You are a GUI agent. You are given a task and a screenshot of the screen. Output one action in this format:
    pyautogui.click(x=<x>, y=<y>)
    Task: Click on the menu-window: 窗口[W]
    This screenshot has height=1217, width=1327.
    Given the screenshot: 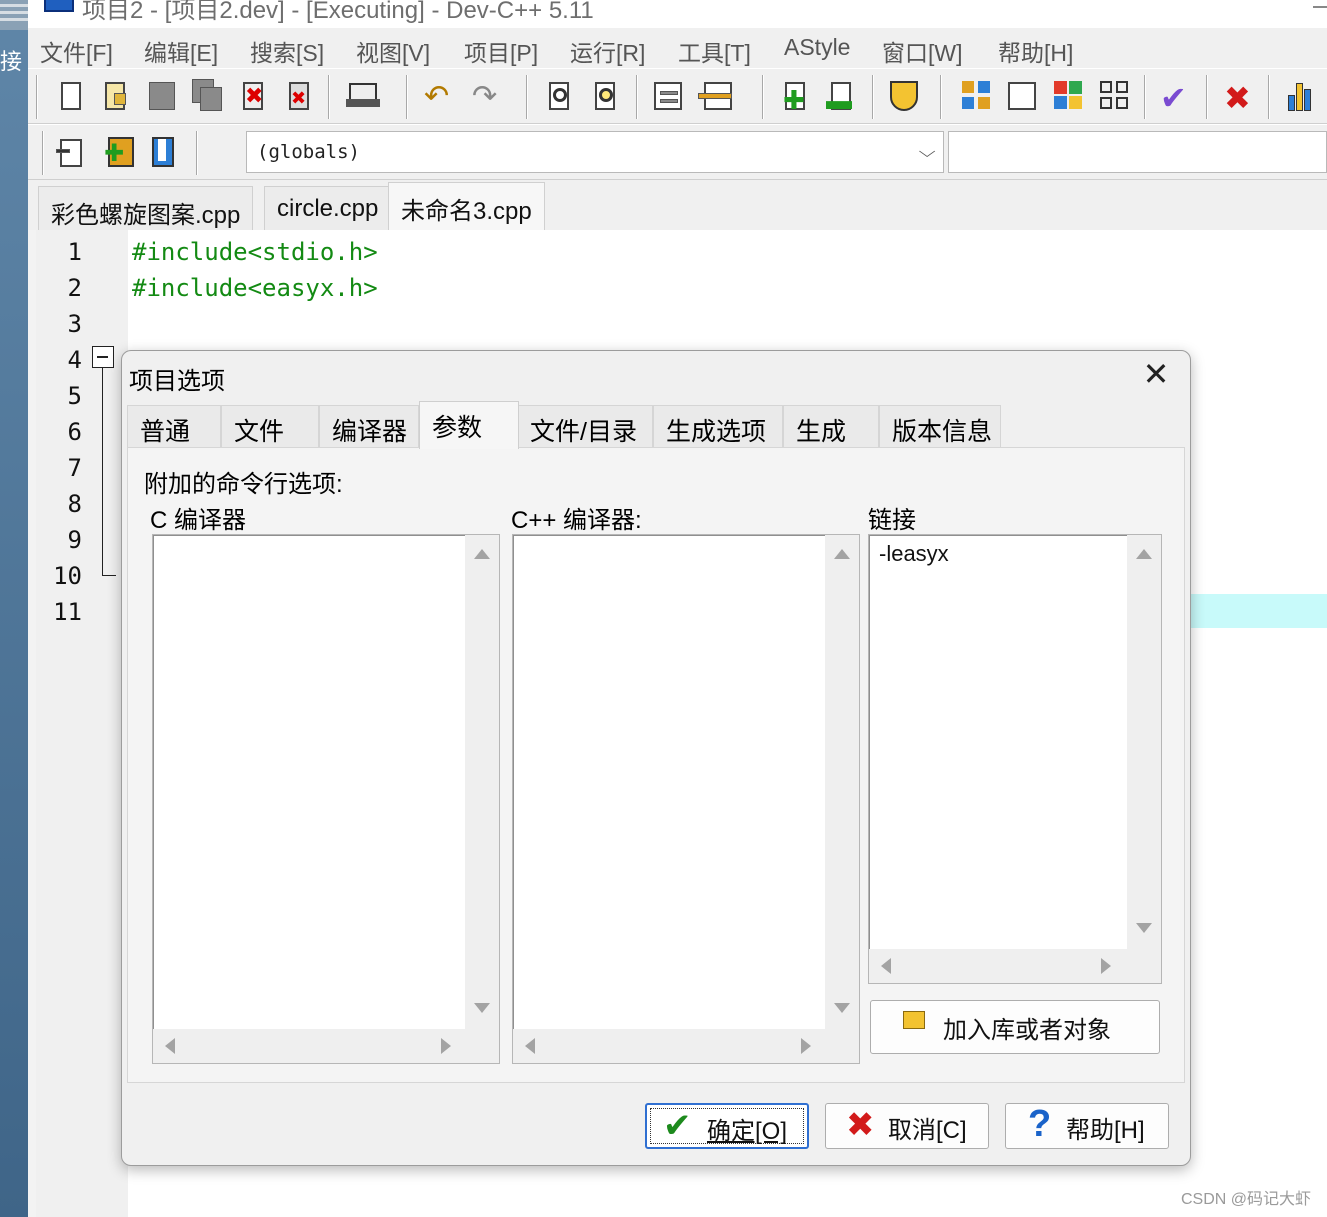 What is the action you would take?
    pyautogui.click(x=922, y=51)
    